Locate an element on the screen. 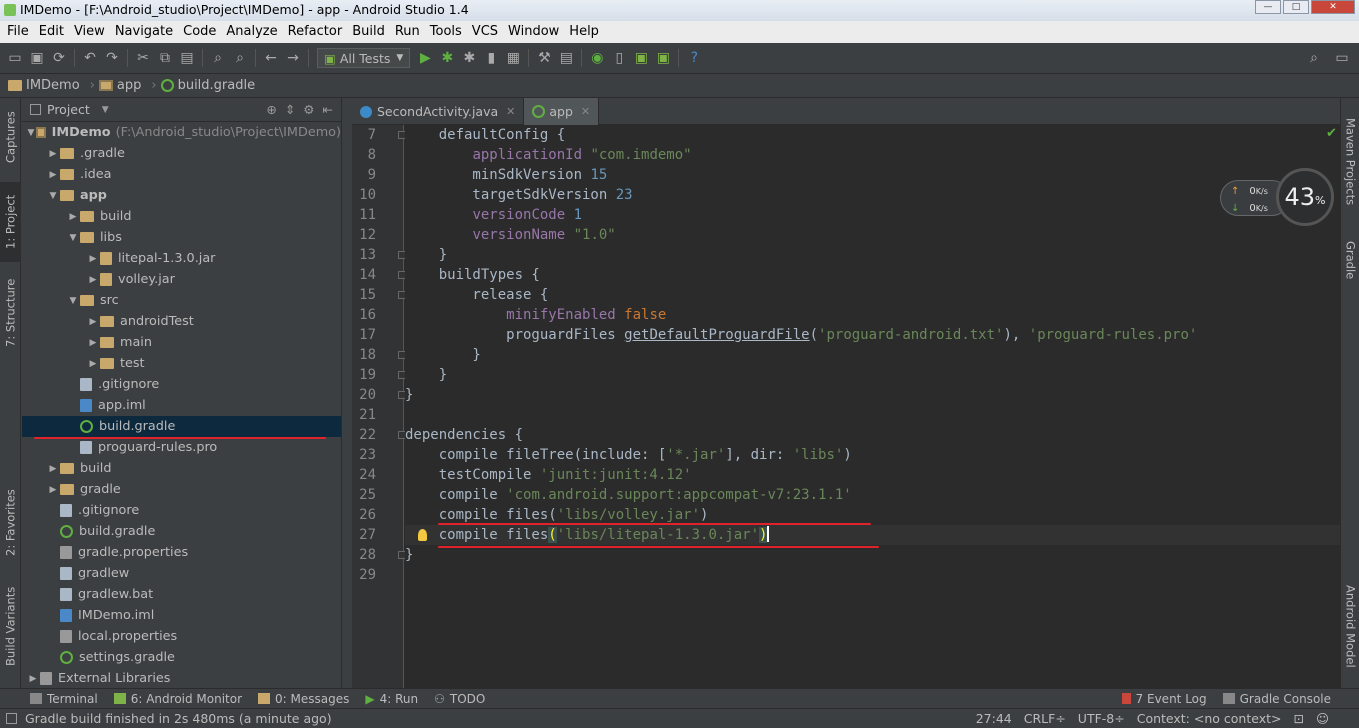  menu-help: Help is located at coordinates (584, 32).